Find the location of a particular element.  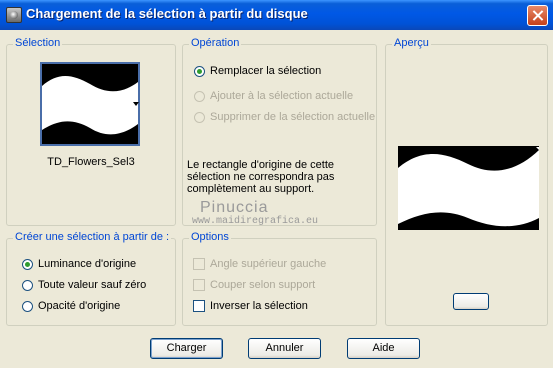

checkbox-invert-selection: Inverser la sélection is located at coordinates (250, 306).